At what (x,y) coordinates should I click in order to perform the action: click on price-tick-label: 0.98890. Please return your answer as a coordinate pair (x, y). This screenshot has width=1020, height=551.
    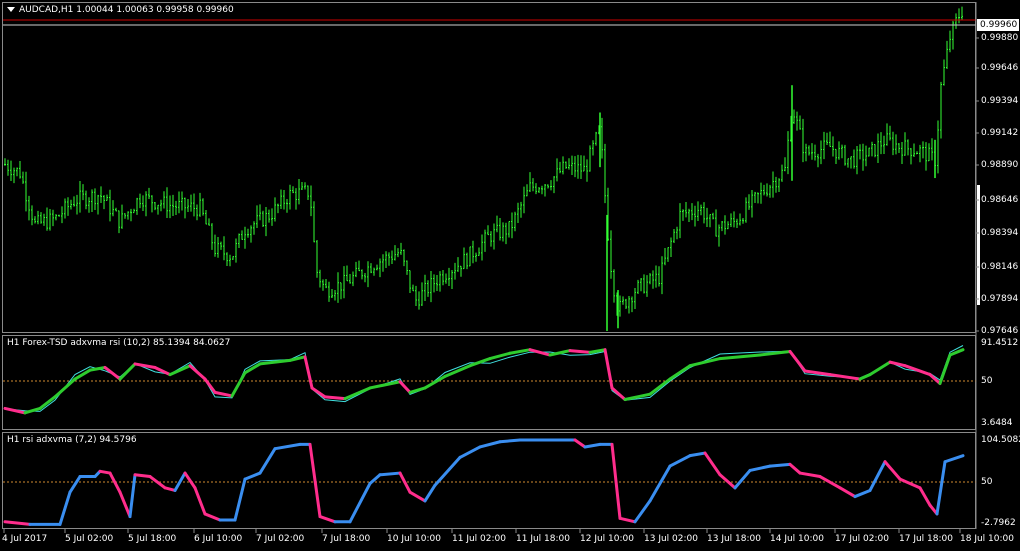
    Looking at the image, I should click on (1000, 165).